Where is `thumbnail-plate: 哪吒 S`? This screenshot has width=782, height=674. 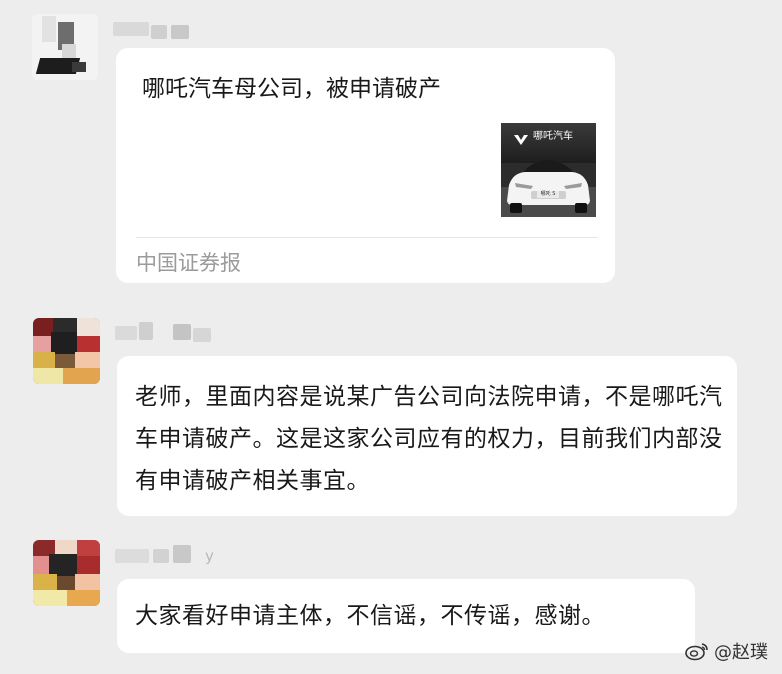
thumbnail-plate: 哪吒 S is located at coordinates (548, 194).